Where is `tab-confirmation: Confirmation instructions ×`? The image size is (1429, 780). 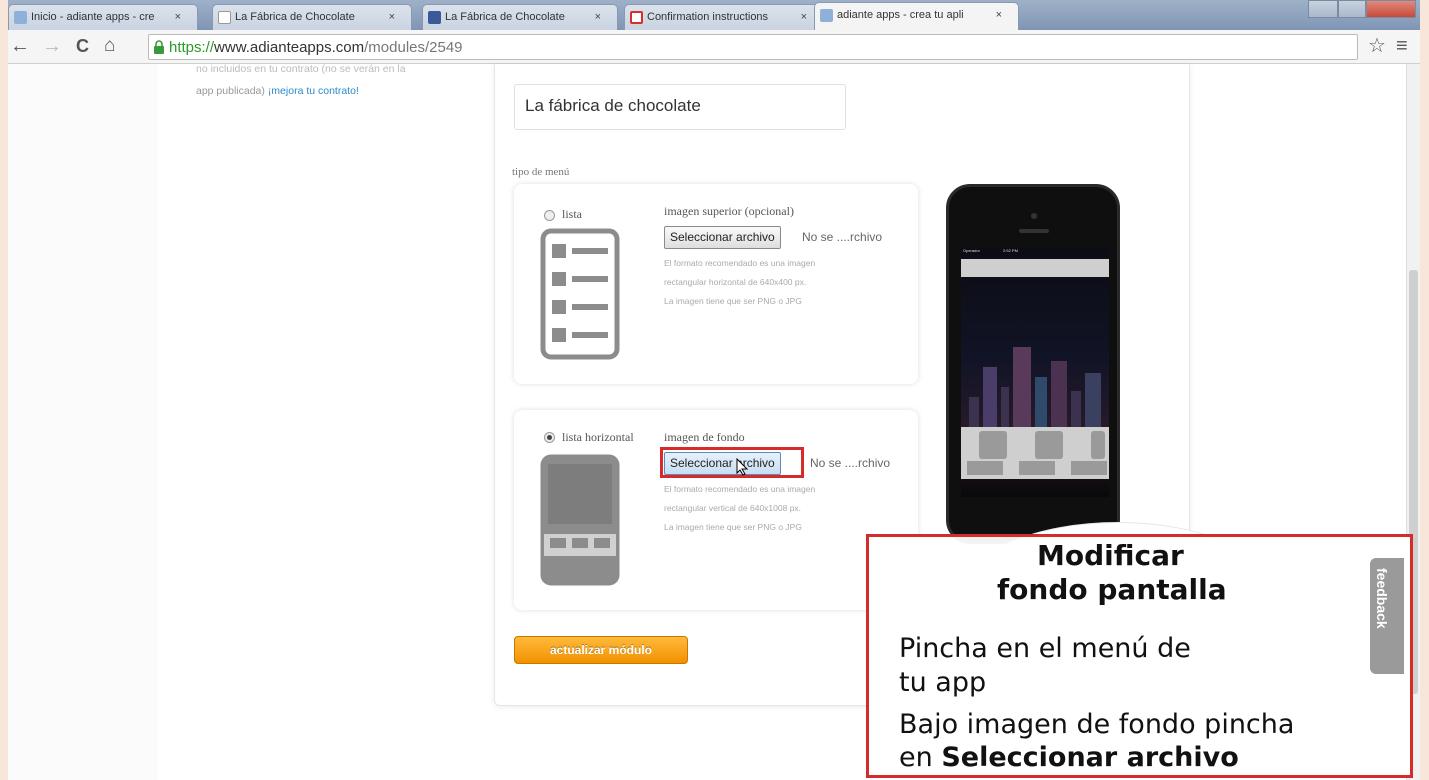 tab-confirmation: Confirmation instructions × is located at coordinates (724, 17).